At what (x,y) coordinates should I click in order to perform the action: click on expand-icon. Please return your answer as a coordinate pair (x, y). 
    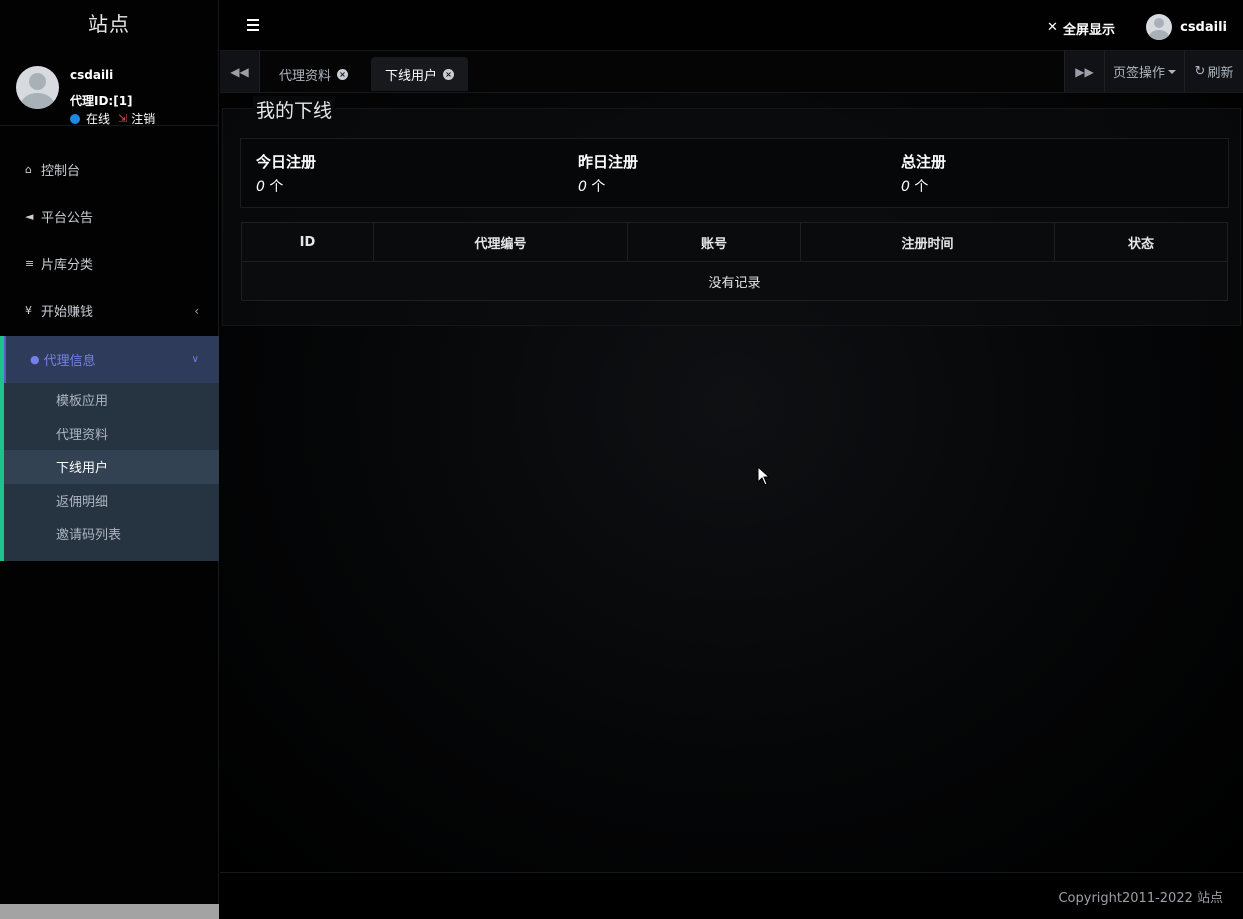
    Looking at the image, I should click on (1053, 27).